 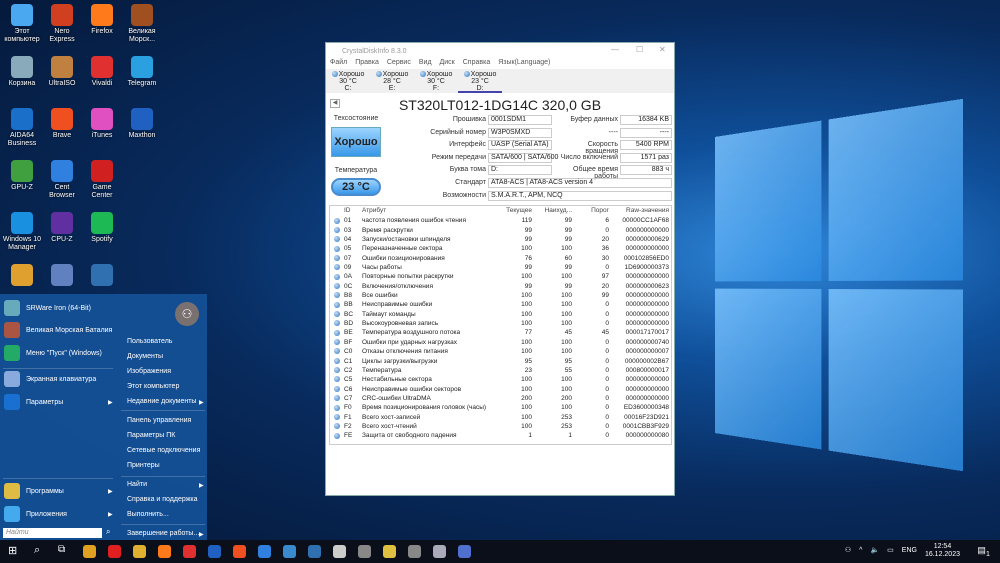 What do you see at coordinates (425, 64) in the screenshot?
I see `menu-item: Вид` at bounding box center [425, 64].